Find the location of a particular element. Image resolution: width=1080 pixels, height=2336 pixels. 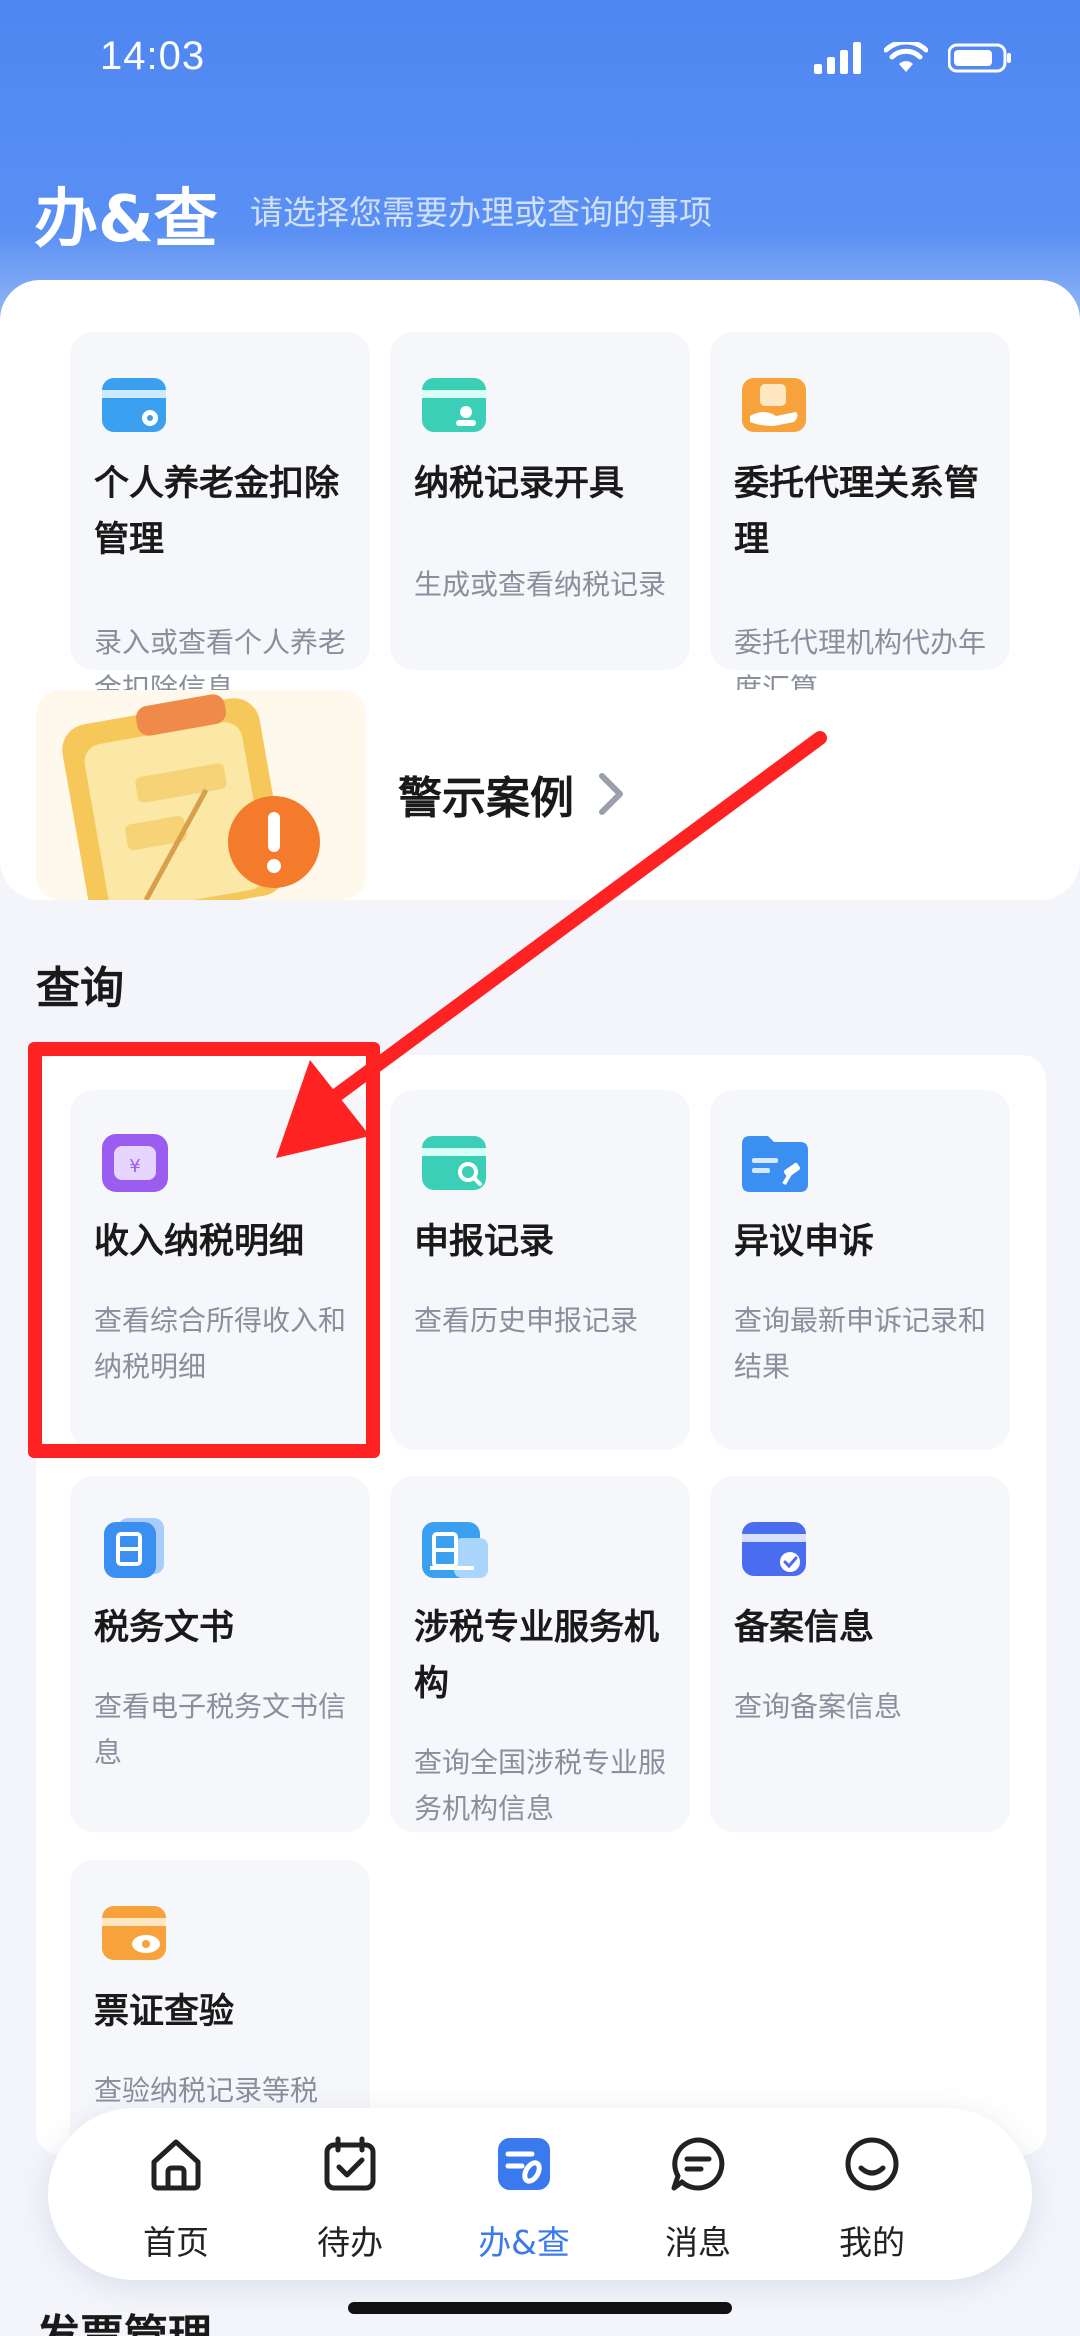

card-pension-deduction: 个人养老金扣除管理 录入或查看个人养老金扣除信息 is located at coordinates (220, 518).